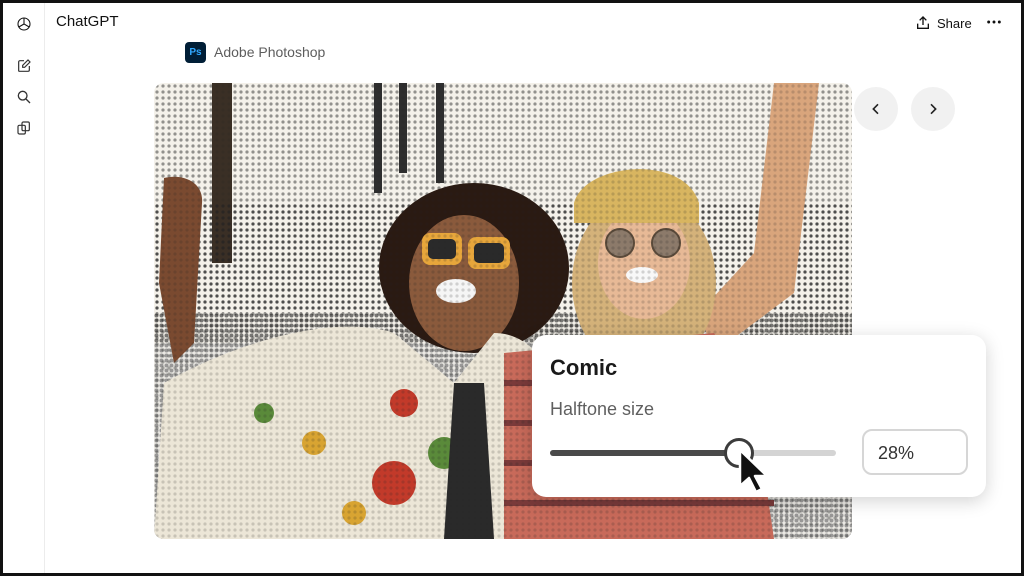 This screenshot has width=1024, height=576. I want to click on slider-fill, so click(644, 453).